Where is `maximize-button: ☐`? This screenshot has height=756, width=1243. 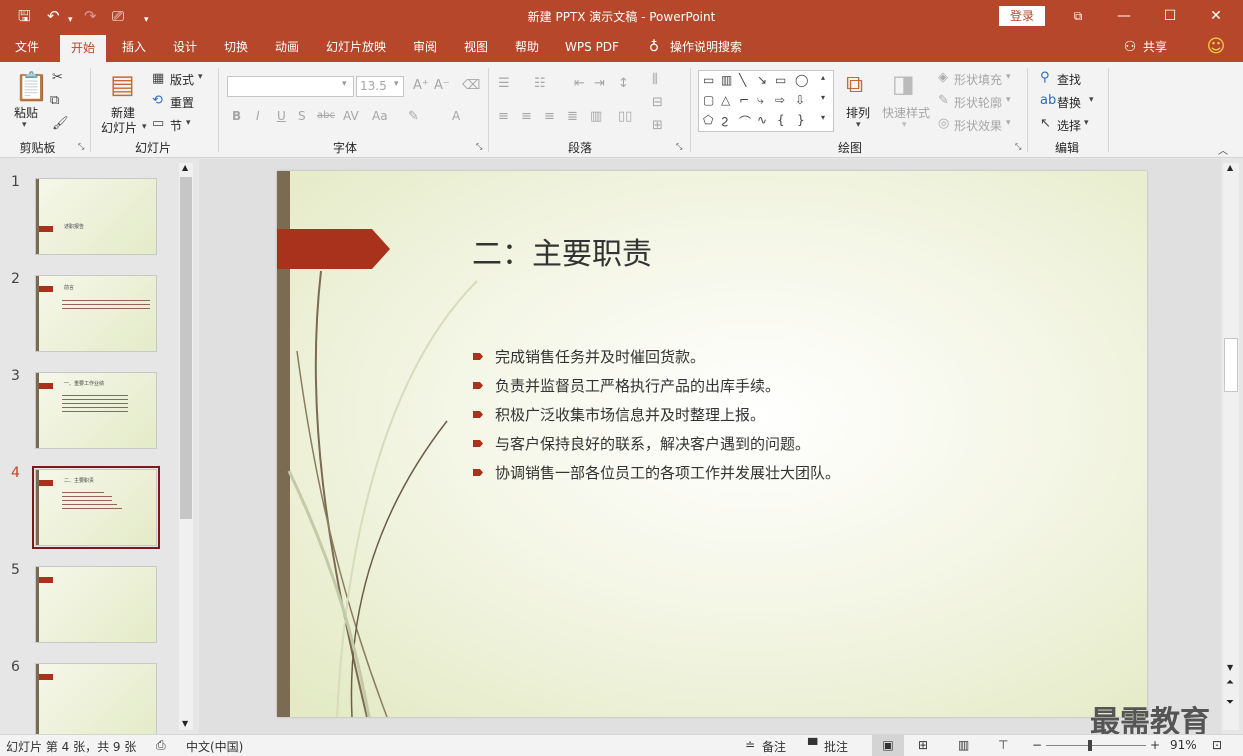 maximize-button: ☐ is located at coordinates (1170, 16).